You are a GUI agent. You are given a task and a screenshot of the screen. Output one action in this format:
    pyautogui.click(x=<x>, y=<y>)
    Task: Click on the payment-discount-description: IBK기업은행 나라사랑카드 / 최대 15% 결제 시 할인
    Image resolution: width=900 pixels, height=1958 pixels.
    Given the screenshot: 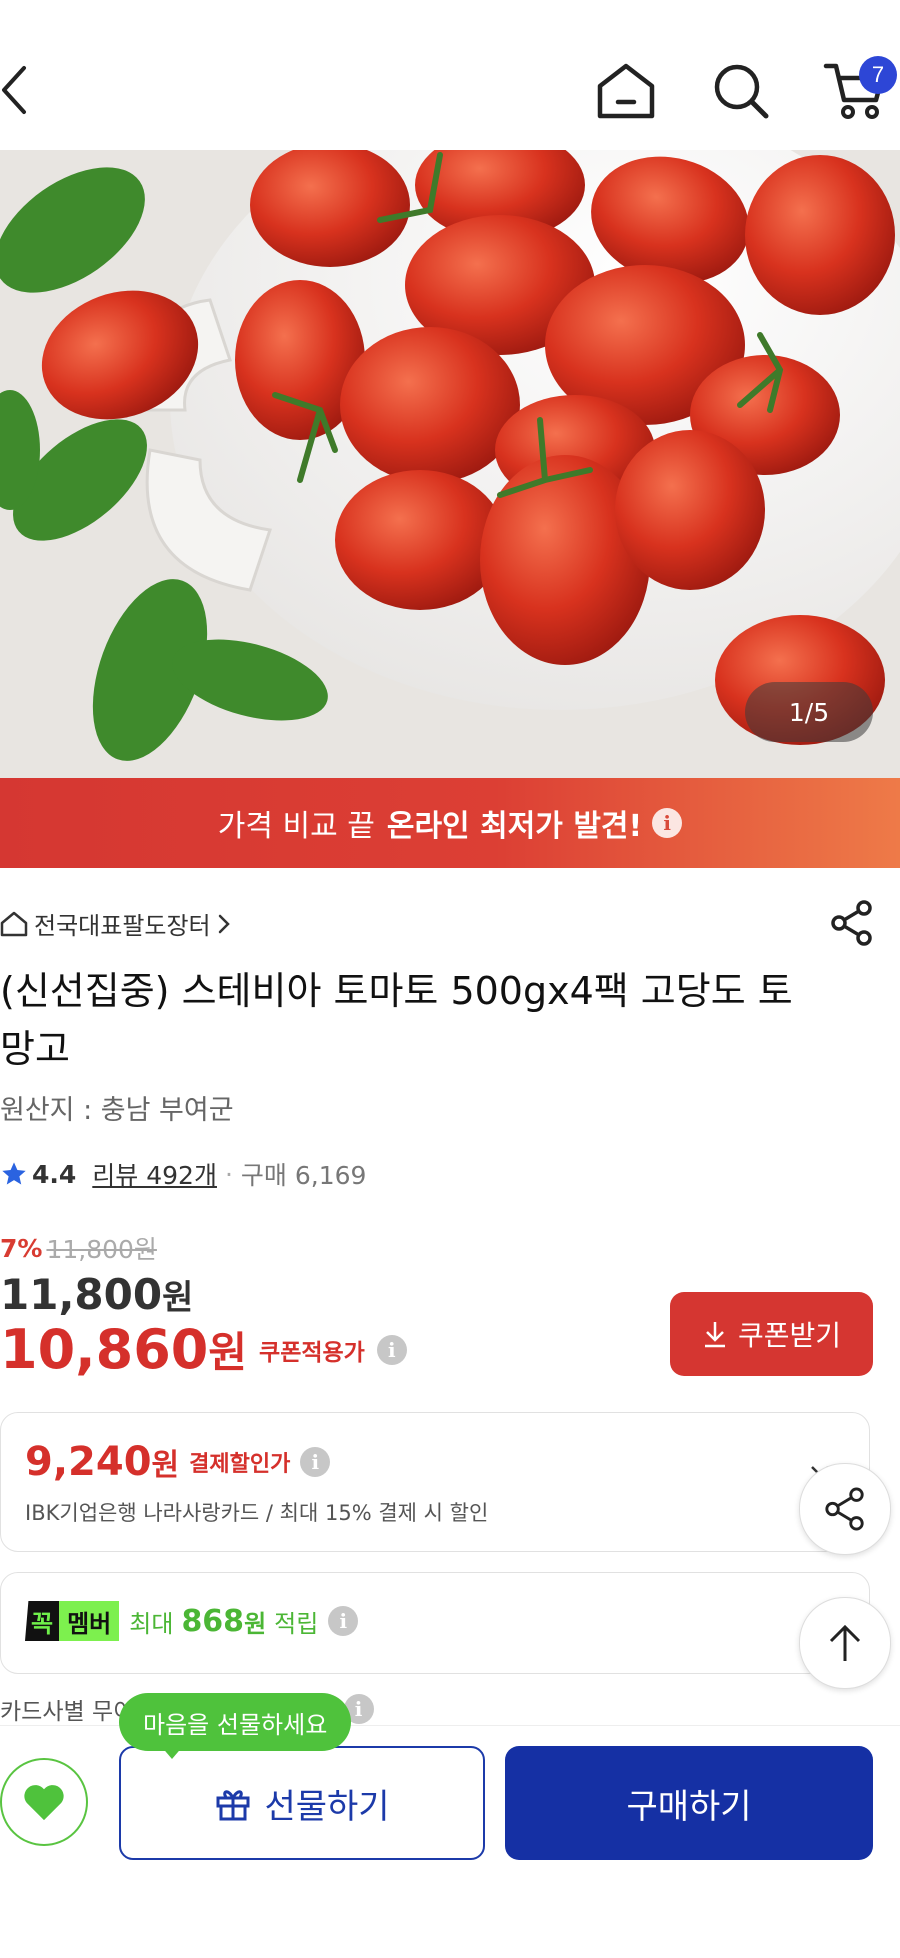 What is the action you would take?
    pyautogui.click(x=257, y=1513)
    